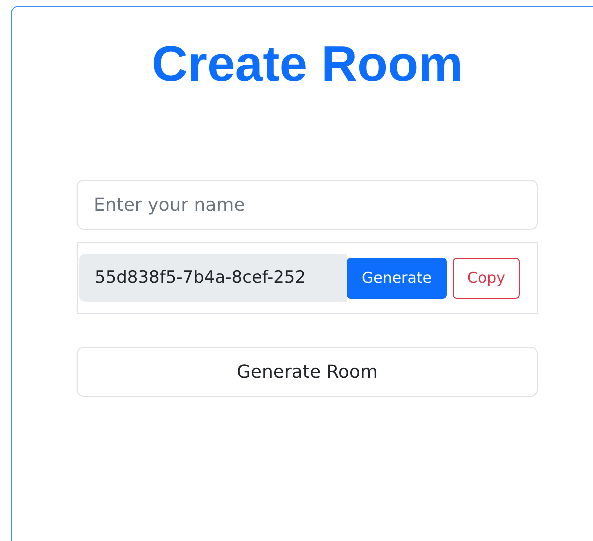  I want to click on name-input-field: Enter your name, so click(307, 205).